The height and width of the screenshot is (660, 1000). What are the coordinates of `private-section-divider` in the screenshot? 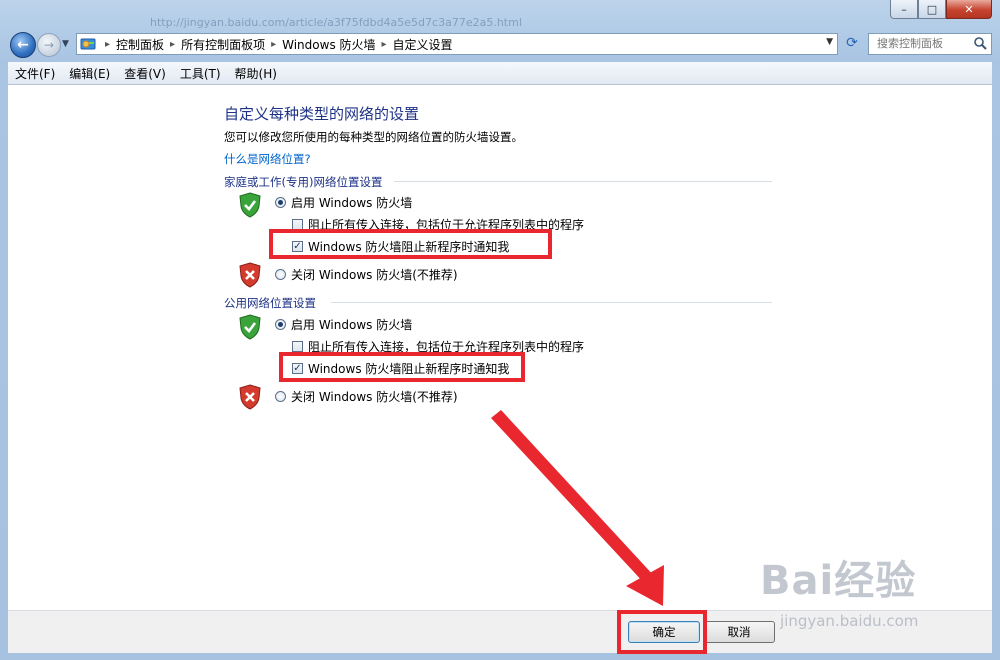 It's located at (583, 181).